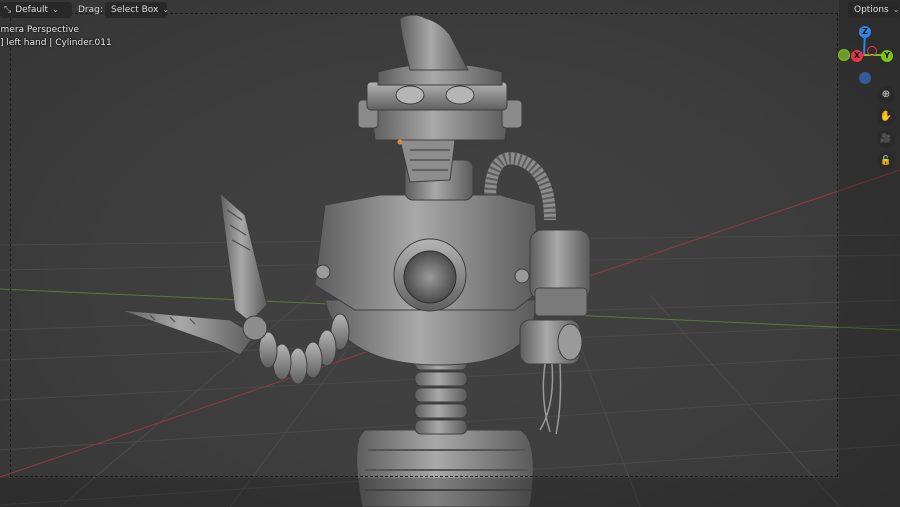 The image size is (900, 507). Describe the element at coordinates (886, 161) in the screenshot. I see `lock-camera-icon: 🔓` at that location.